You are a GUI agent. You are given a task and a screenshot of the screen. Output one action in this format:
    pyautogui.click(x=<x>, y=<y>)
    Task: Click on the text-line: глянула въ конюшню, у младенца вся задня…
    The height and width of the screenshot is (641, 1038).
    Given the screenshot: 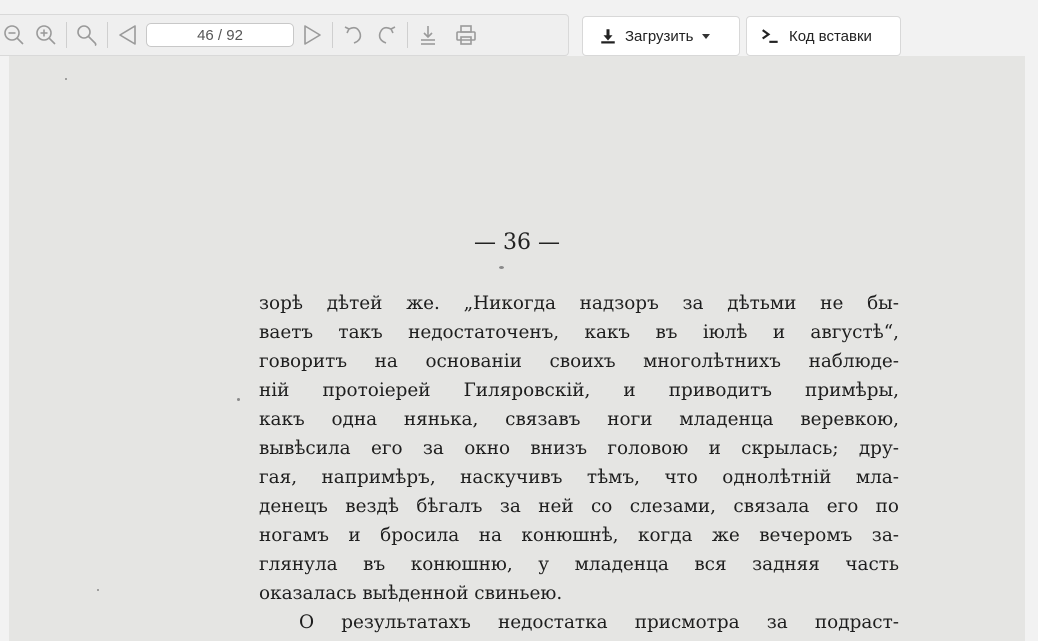 What is the action you would take?
    pyautogui.click(x=579, y=564)
    